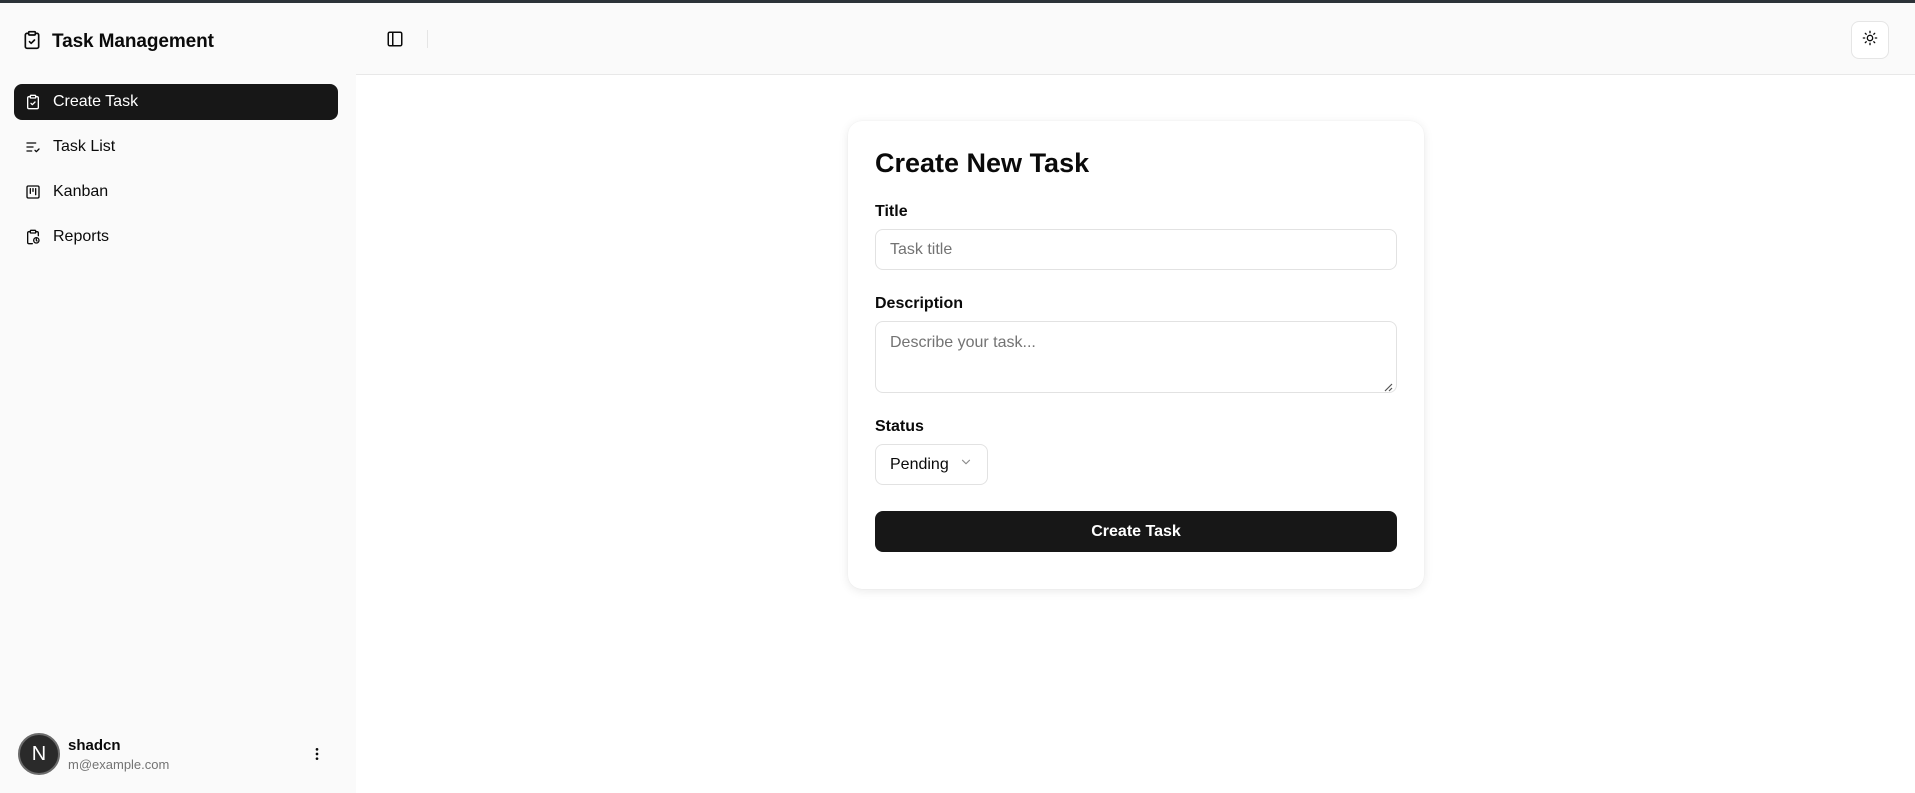 This screenshot has width=1915, height=793. Describe the element at coordinates (176, 237) in the screenshot. I see `sidebar-item-reports: Reports` at that location.